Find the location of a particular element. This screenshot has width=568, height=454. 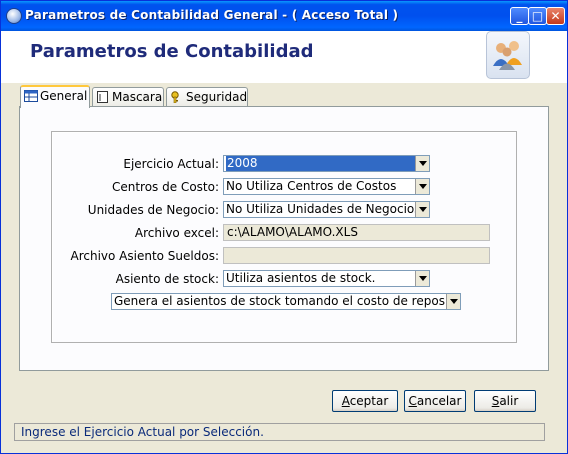

exit-label-rest: alir is located at coordinates (509, 401).